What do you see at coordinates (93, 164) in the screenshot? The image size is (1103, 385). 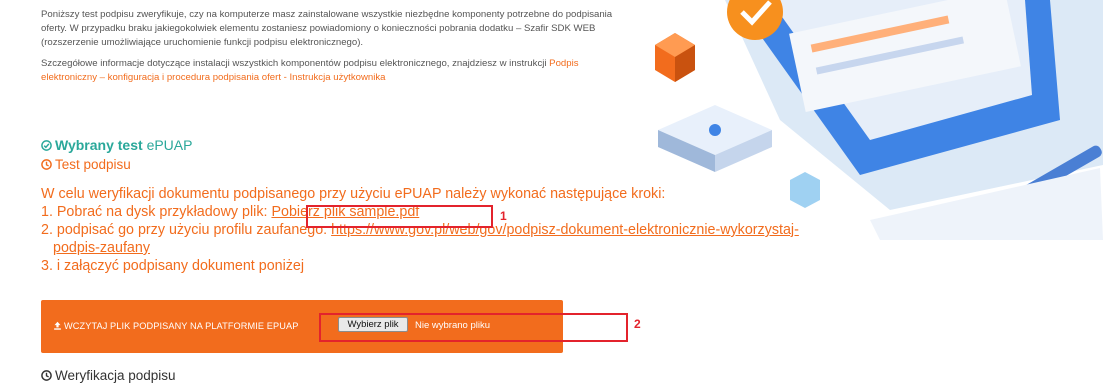 I see `test-heading-text: Test podpisu` at bounding box center [93, 164].